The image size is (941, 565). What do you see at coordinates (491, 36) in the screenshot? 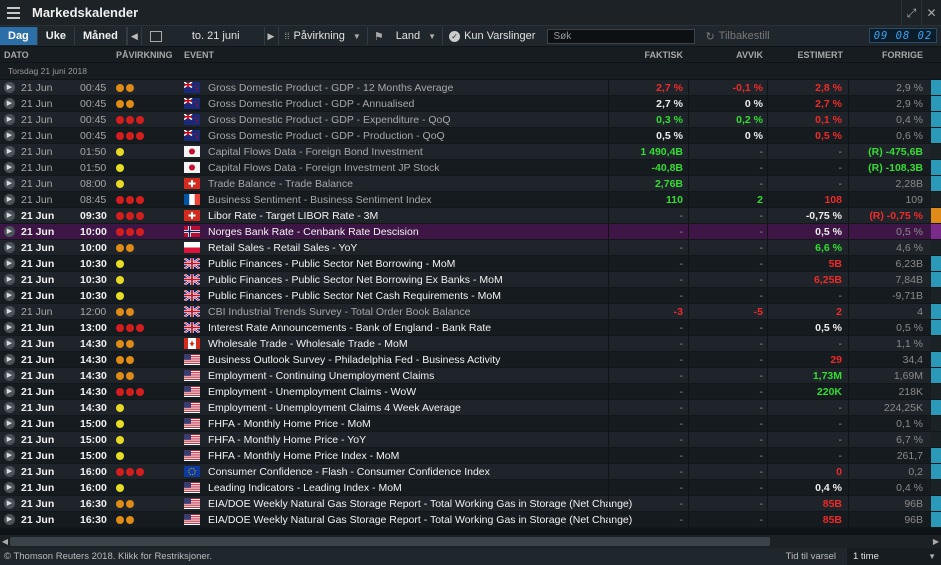
I see `alerts-only-toggle: ✓ Kun Varslinger` at bounding box center [491, 36].